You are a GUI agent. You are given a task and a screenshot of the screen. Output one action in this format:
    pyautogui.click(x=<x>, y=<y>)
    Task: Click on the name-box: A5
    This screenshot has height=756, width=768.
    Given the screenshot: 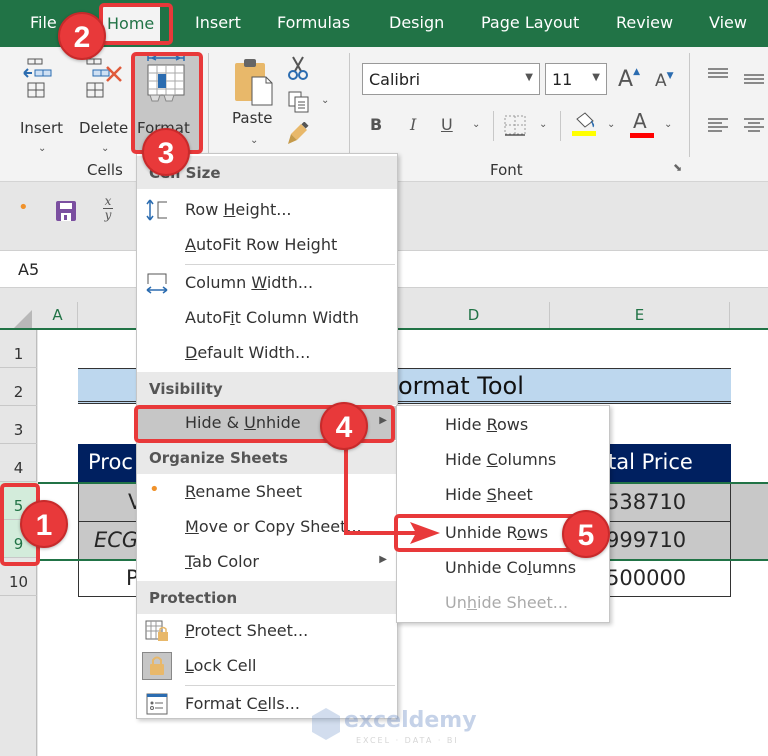 What is the action you would take?
    pyautogui.click(x=73, y=269)
    